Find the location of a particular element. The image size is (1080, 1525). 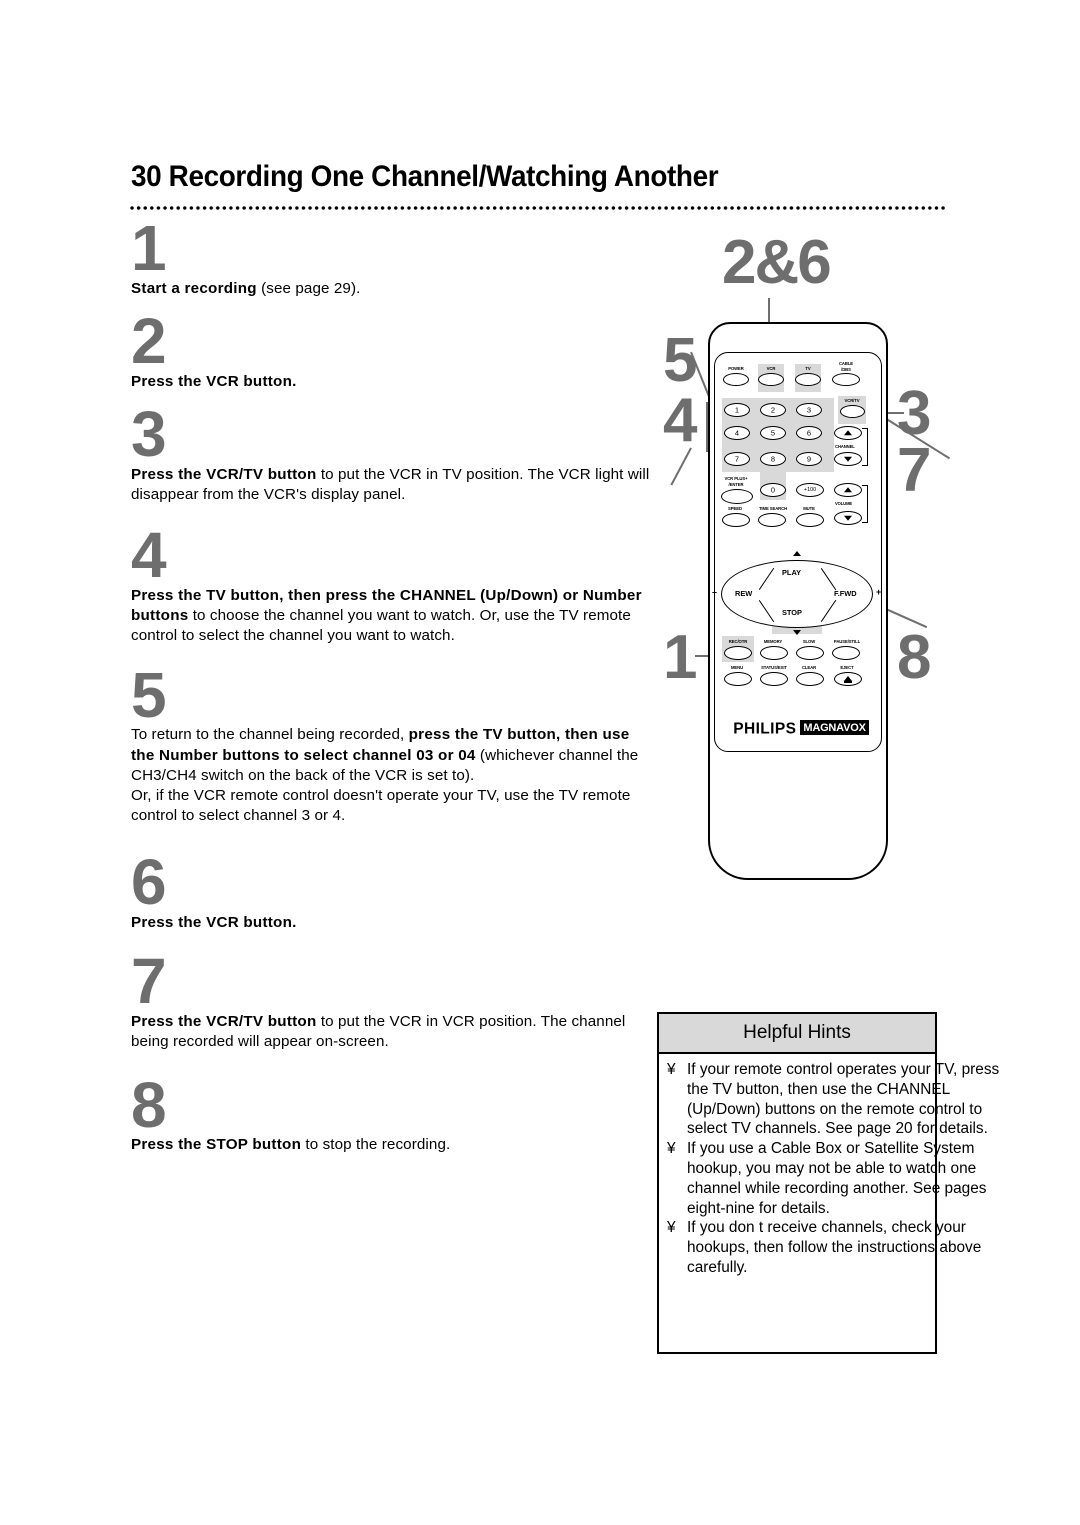

key-1-label: 1 is located at coordinates (737, 410).